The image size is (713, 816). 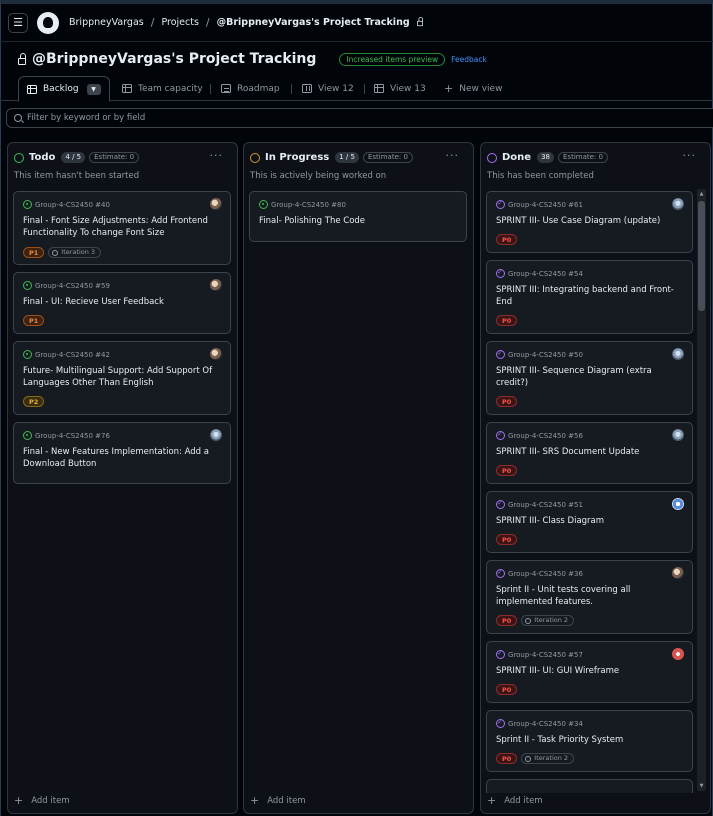 What do you see at coordinates (701, 256) in the screenshot?
I see `scrollbar-thumb` at bounding box center [701, 256].